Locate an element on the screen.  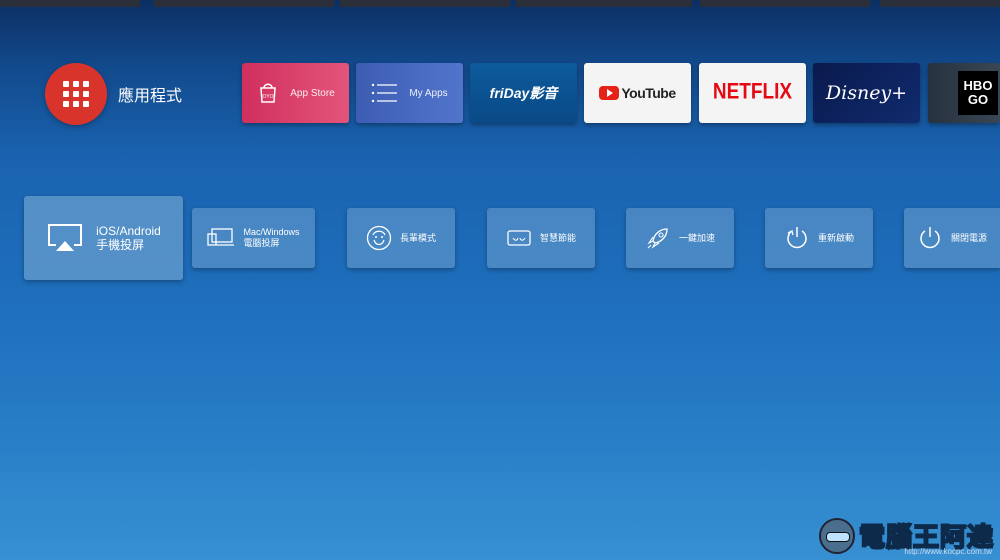
disney-plus-tile: Disney+ is located at coordinates (866, 93).